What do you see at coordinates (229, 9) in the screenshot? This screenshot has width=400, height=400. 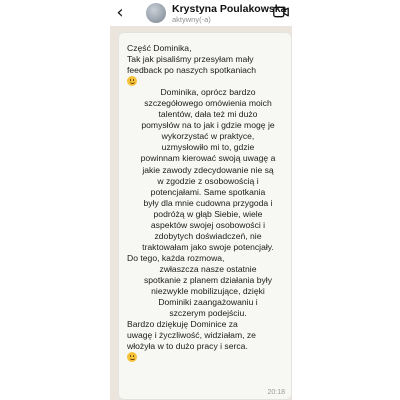 I see `contact-name: Krystyna Poulakowska` at bounding box center [229, 9].